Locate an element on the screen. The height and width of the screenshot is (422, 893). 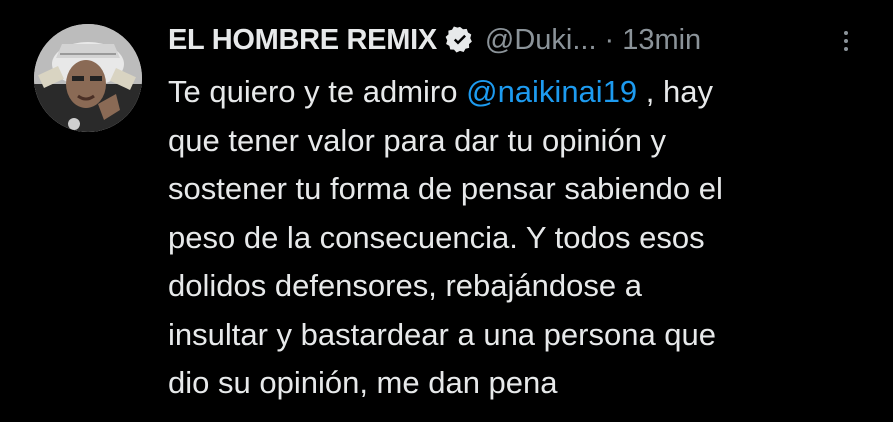
tweet-line-text: , hay is located at coordinates (675, 91).